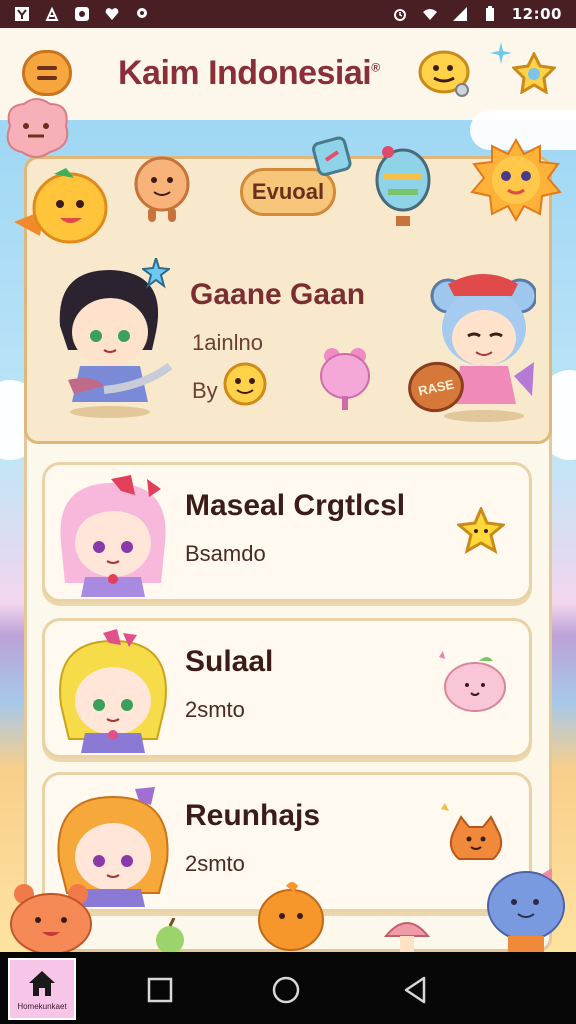 The image size is (576, 1024). What do you see at coordinates (430, 14) in the screenshot?
I see `wifi-icon` at bounding box center [430, 14].